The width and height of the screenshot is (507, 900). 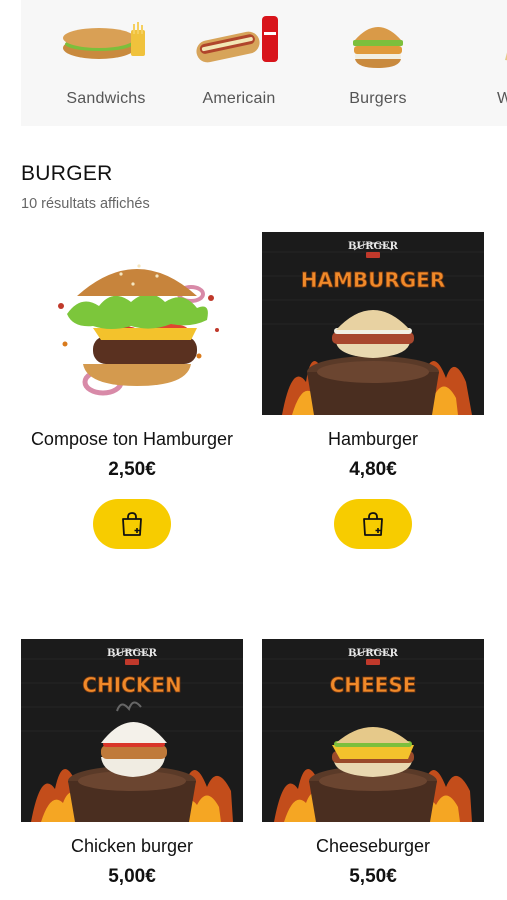 What do you see at coordinates (373, 685) in the screenshot?
I see `poster-title: CHEESE` at bounding box center [373, 685].